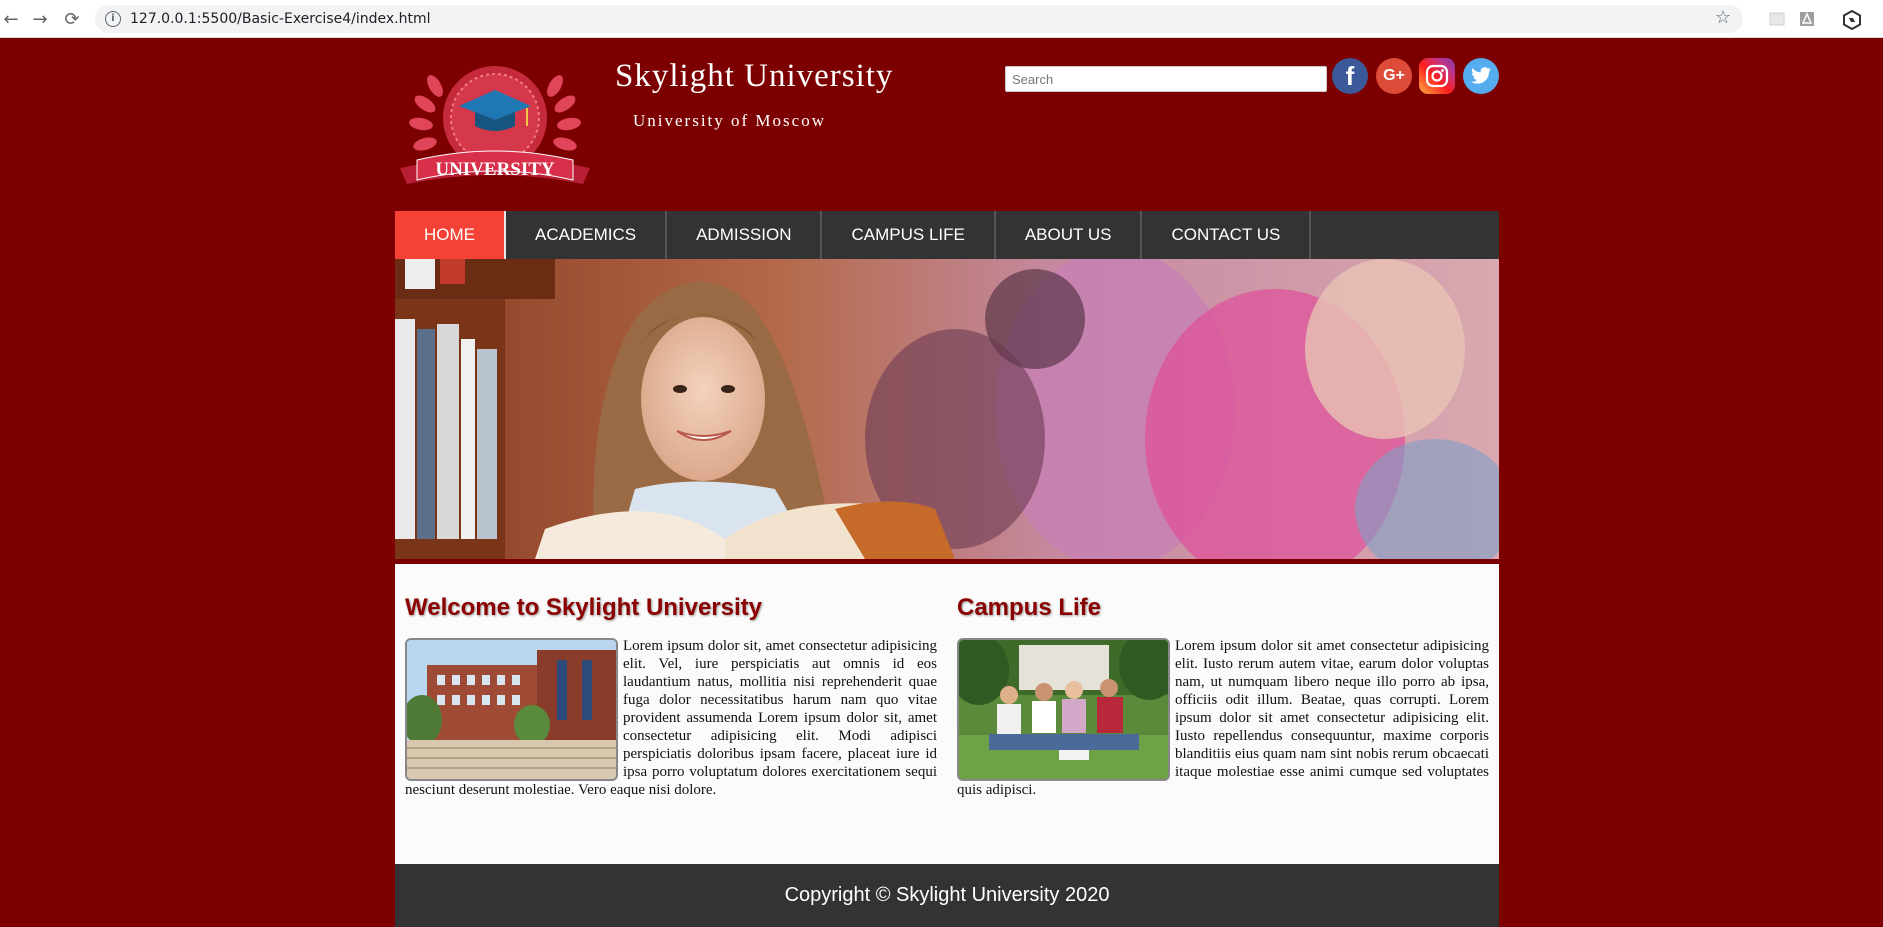 The width and height of the screenshot is (1883, 927). Describe the element at coordinates (1481, 76) in the screenshot. I see `twitter-icon` at that location.